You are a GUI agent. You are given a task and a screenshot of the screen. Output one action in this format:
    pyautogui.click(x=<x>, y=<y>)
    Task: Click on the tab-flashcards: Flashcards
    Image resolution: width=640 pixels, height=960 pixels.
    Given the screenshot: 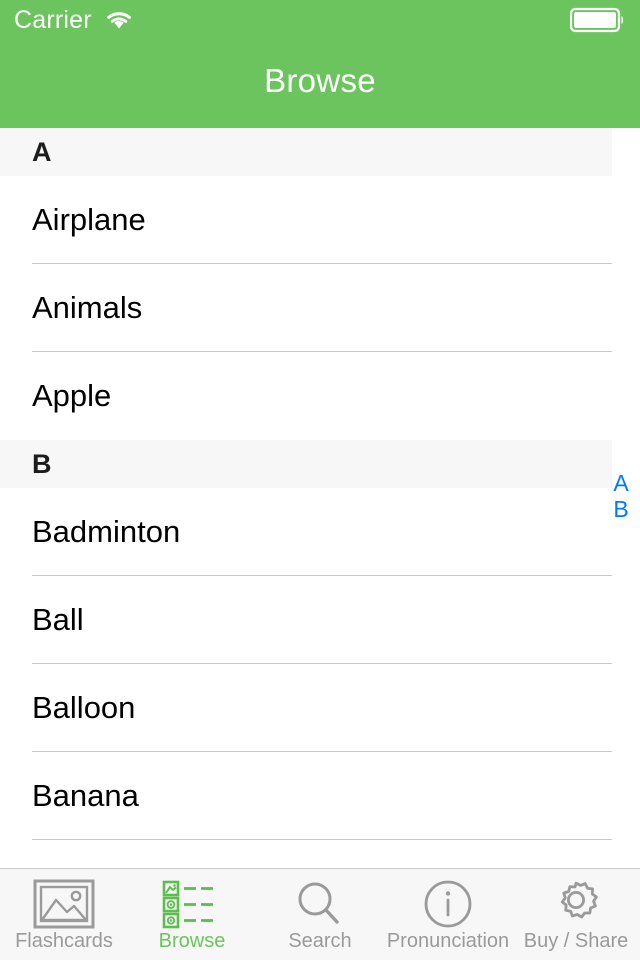 What is the action you would take?
    pyautogui.click(x=64, y=914)
    